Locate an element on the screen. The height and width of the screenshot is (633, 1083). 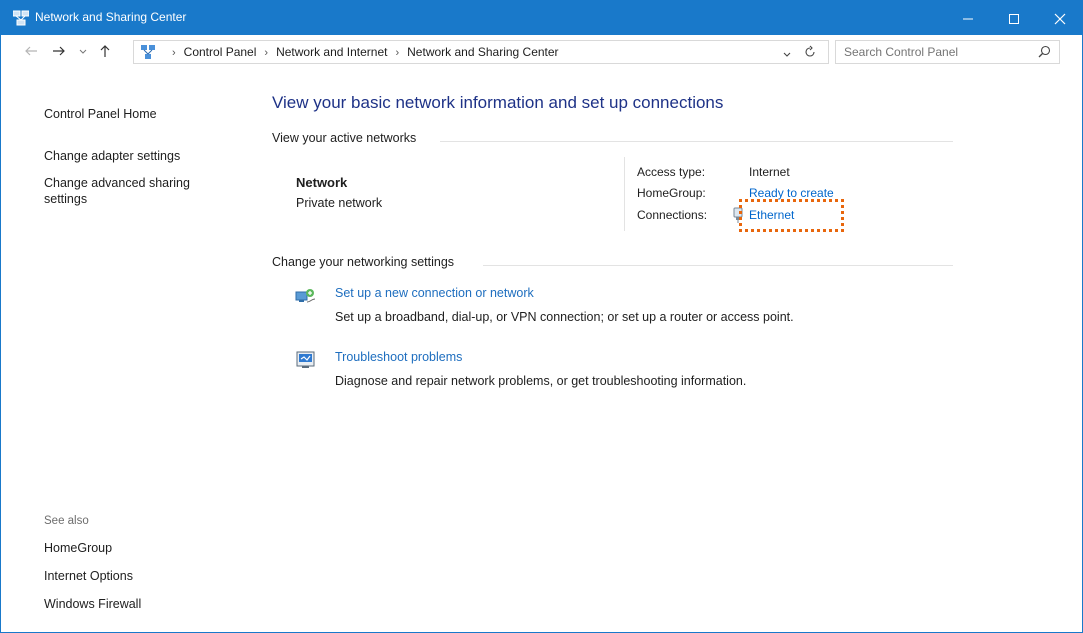
up-button is located at coordinates (105, 51).